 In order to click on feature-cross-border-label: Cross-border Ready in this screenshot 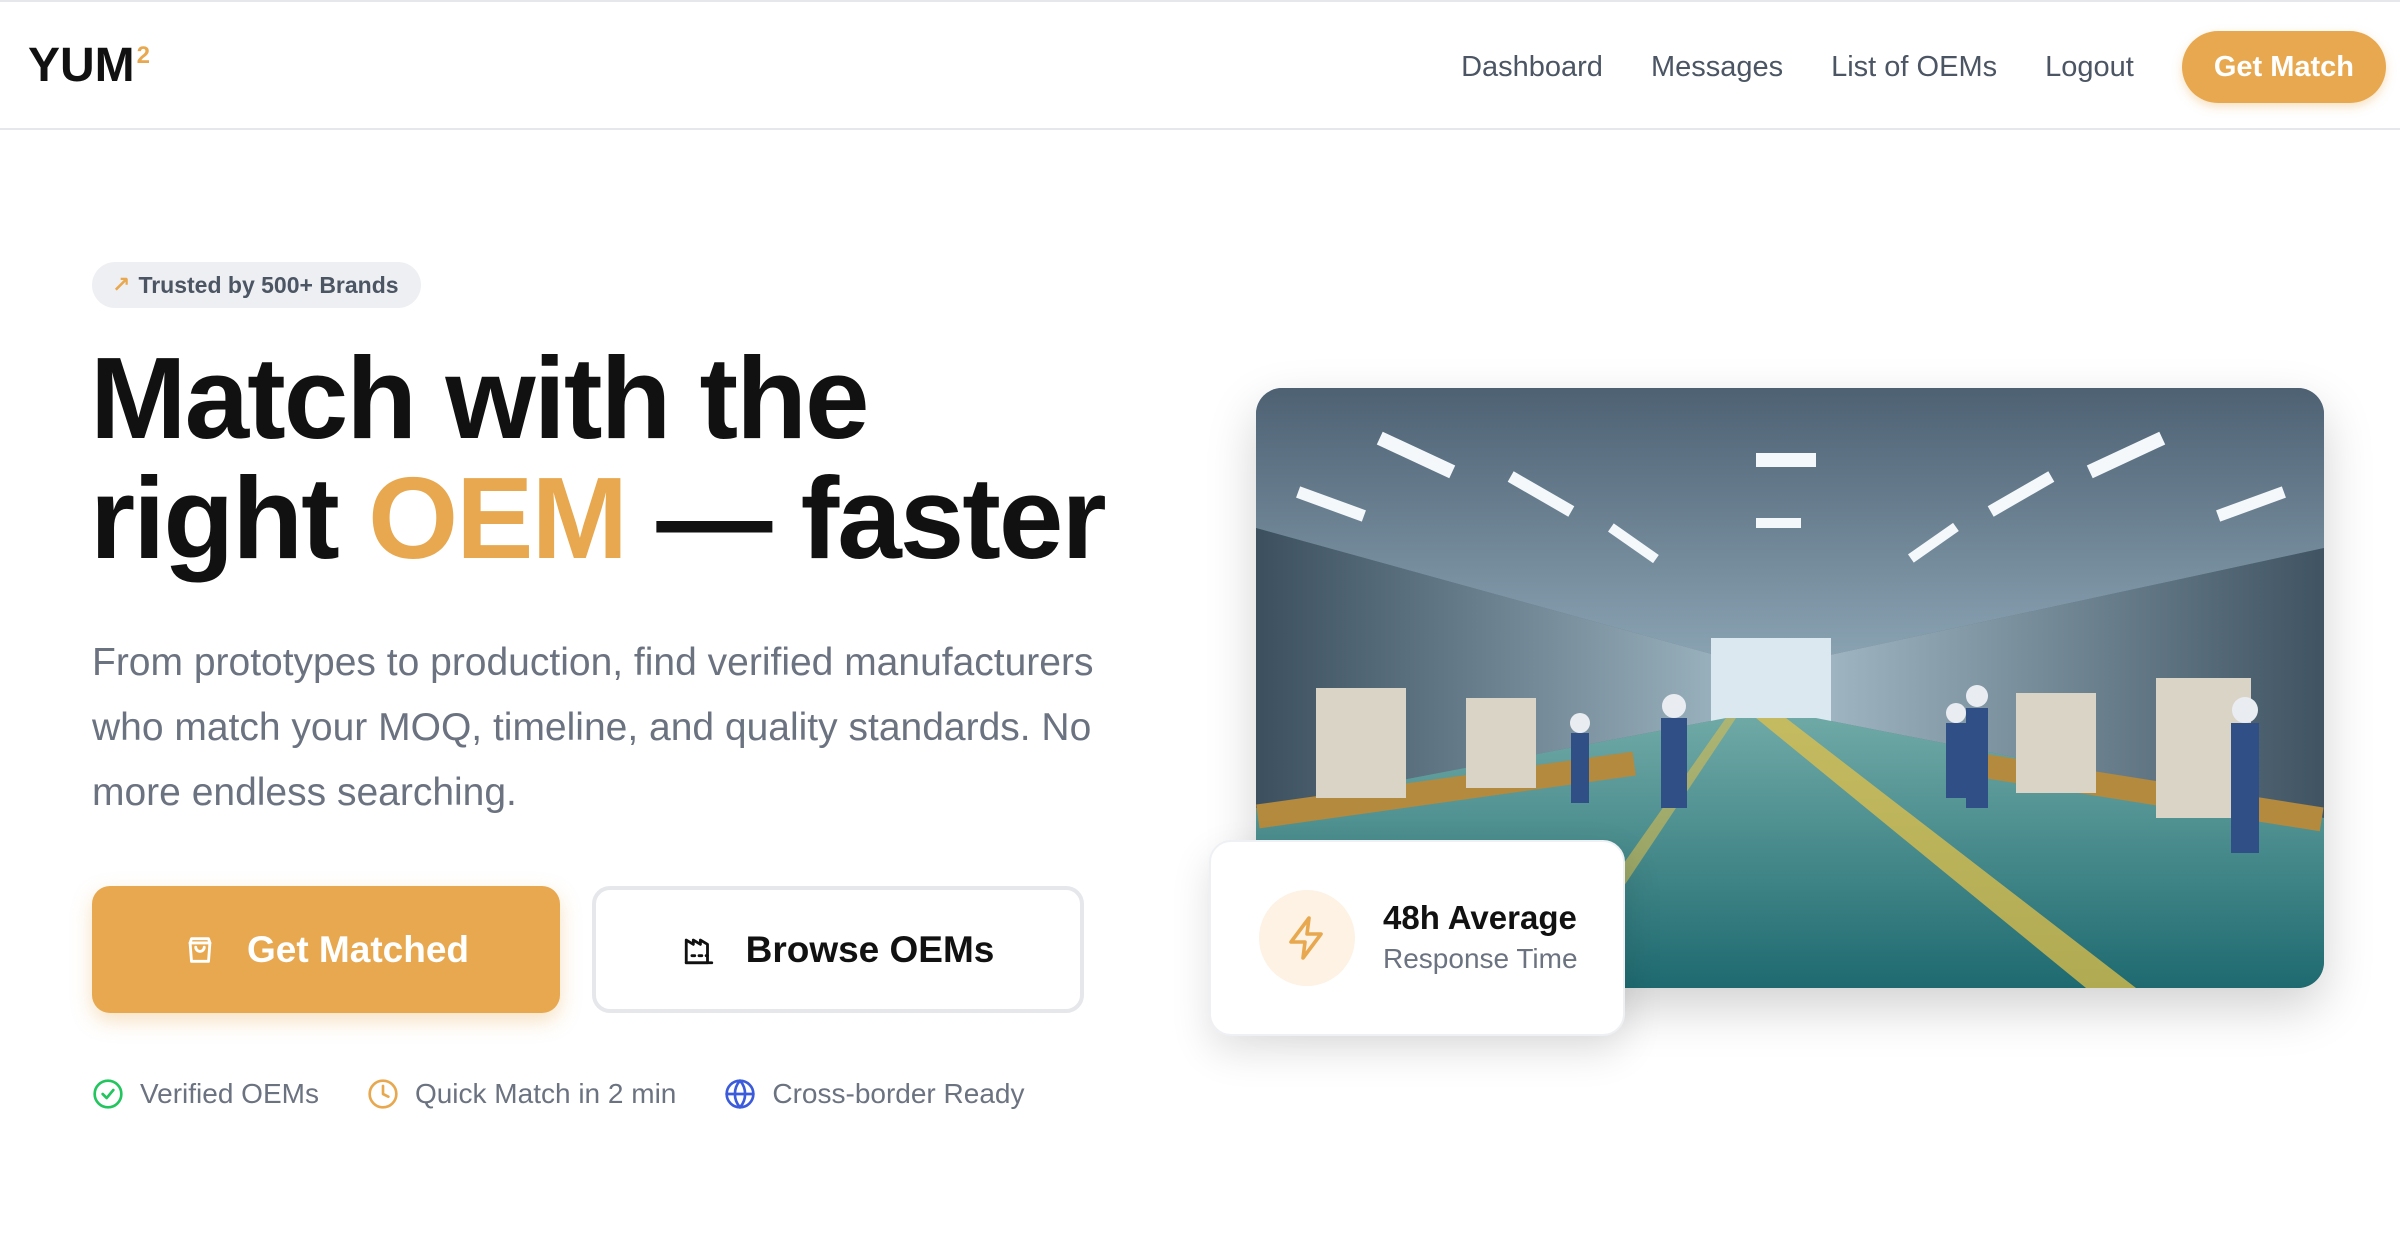, I will do `click(898, 1093)`.